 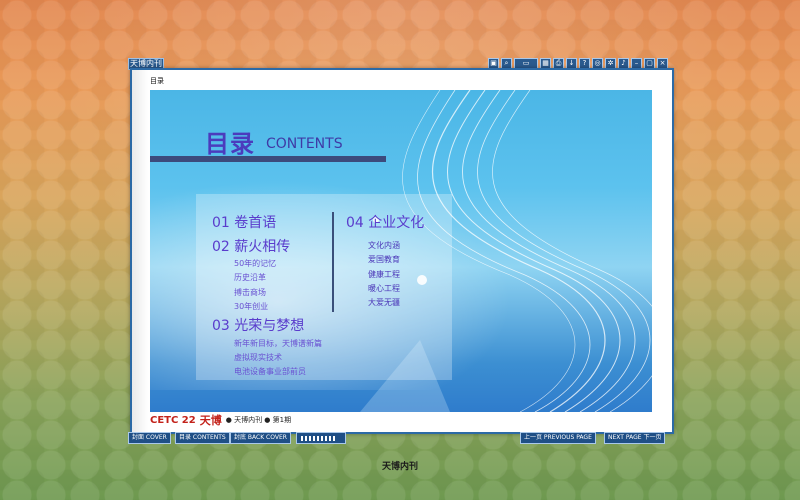 I want to click on footer: CETC 22 天博 ● 天博内刊 ● 第1期, so click(x=220, y=420).